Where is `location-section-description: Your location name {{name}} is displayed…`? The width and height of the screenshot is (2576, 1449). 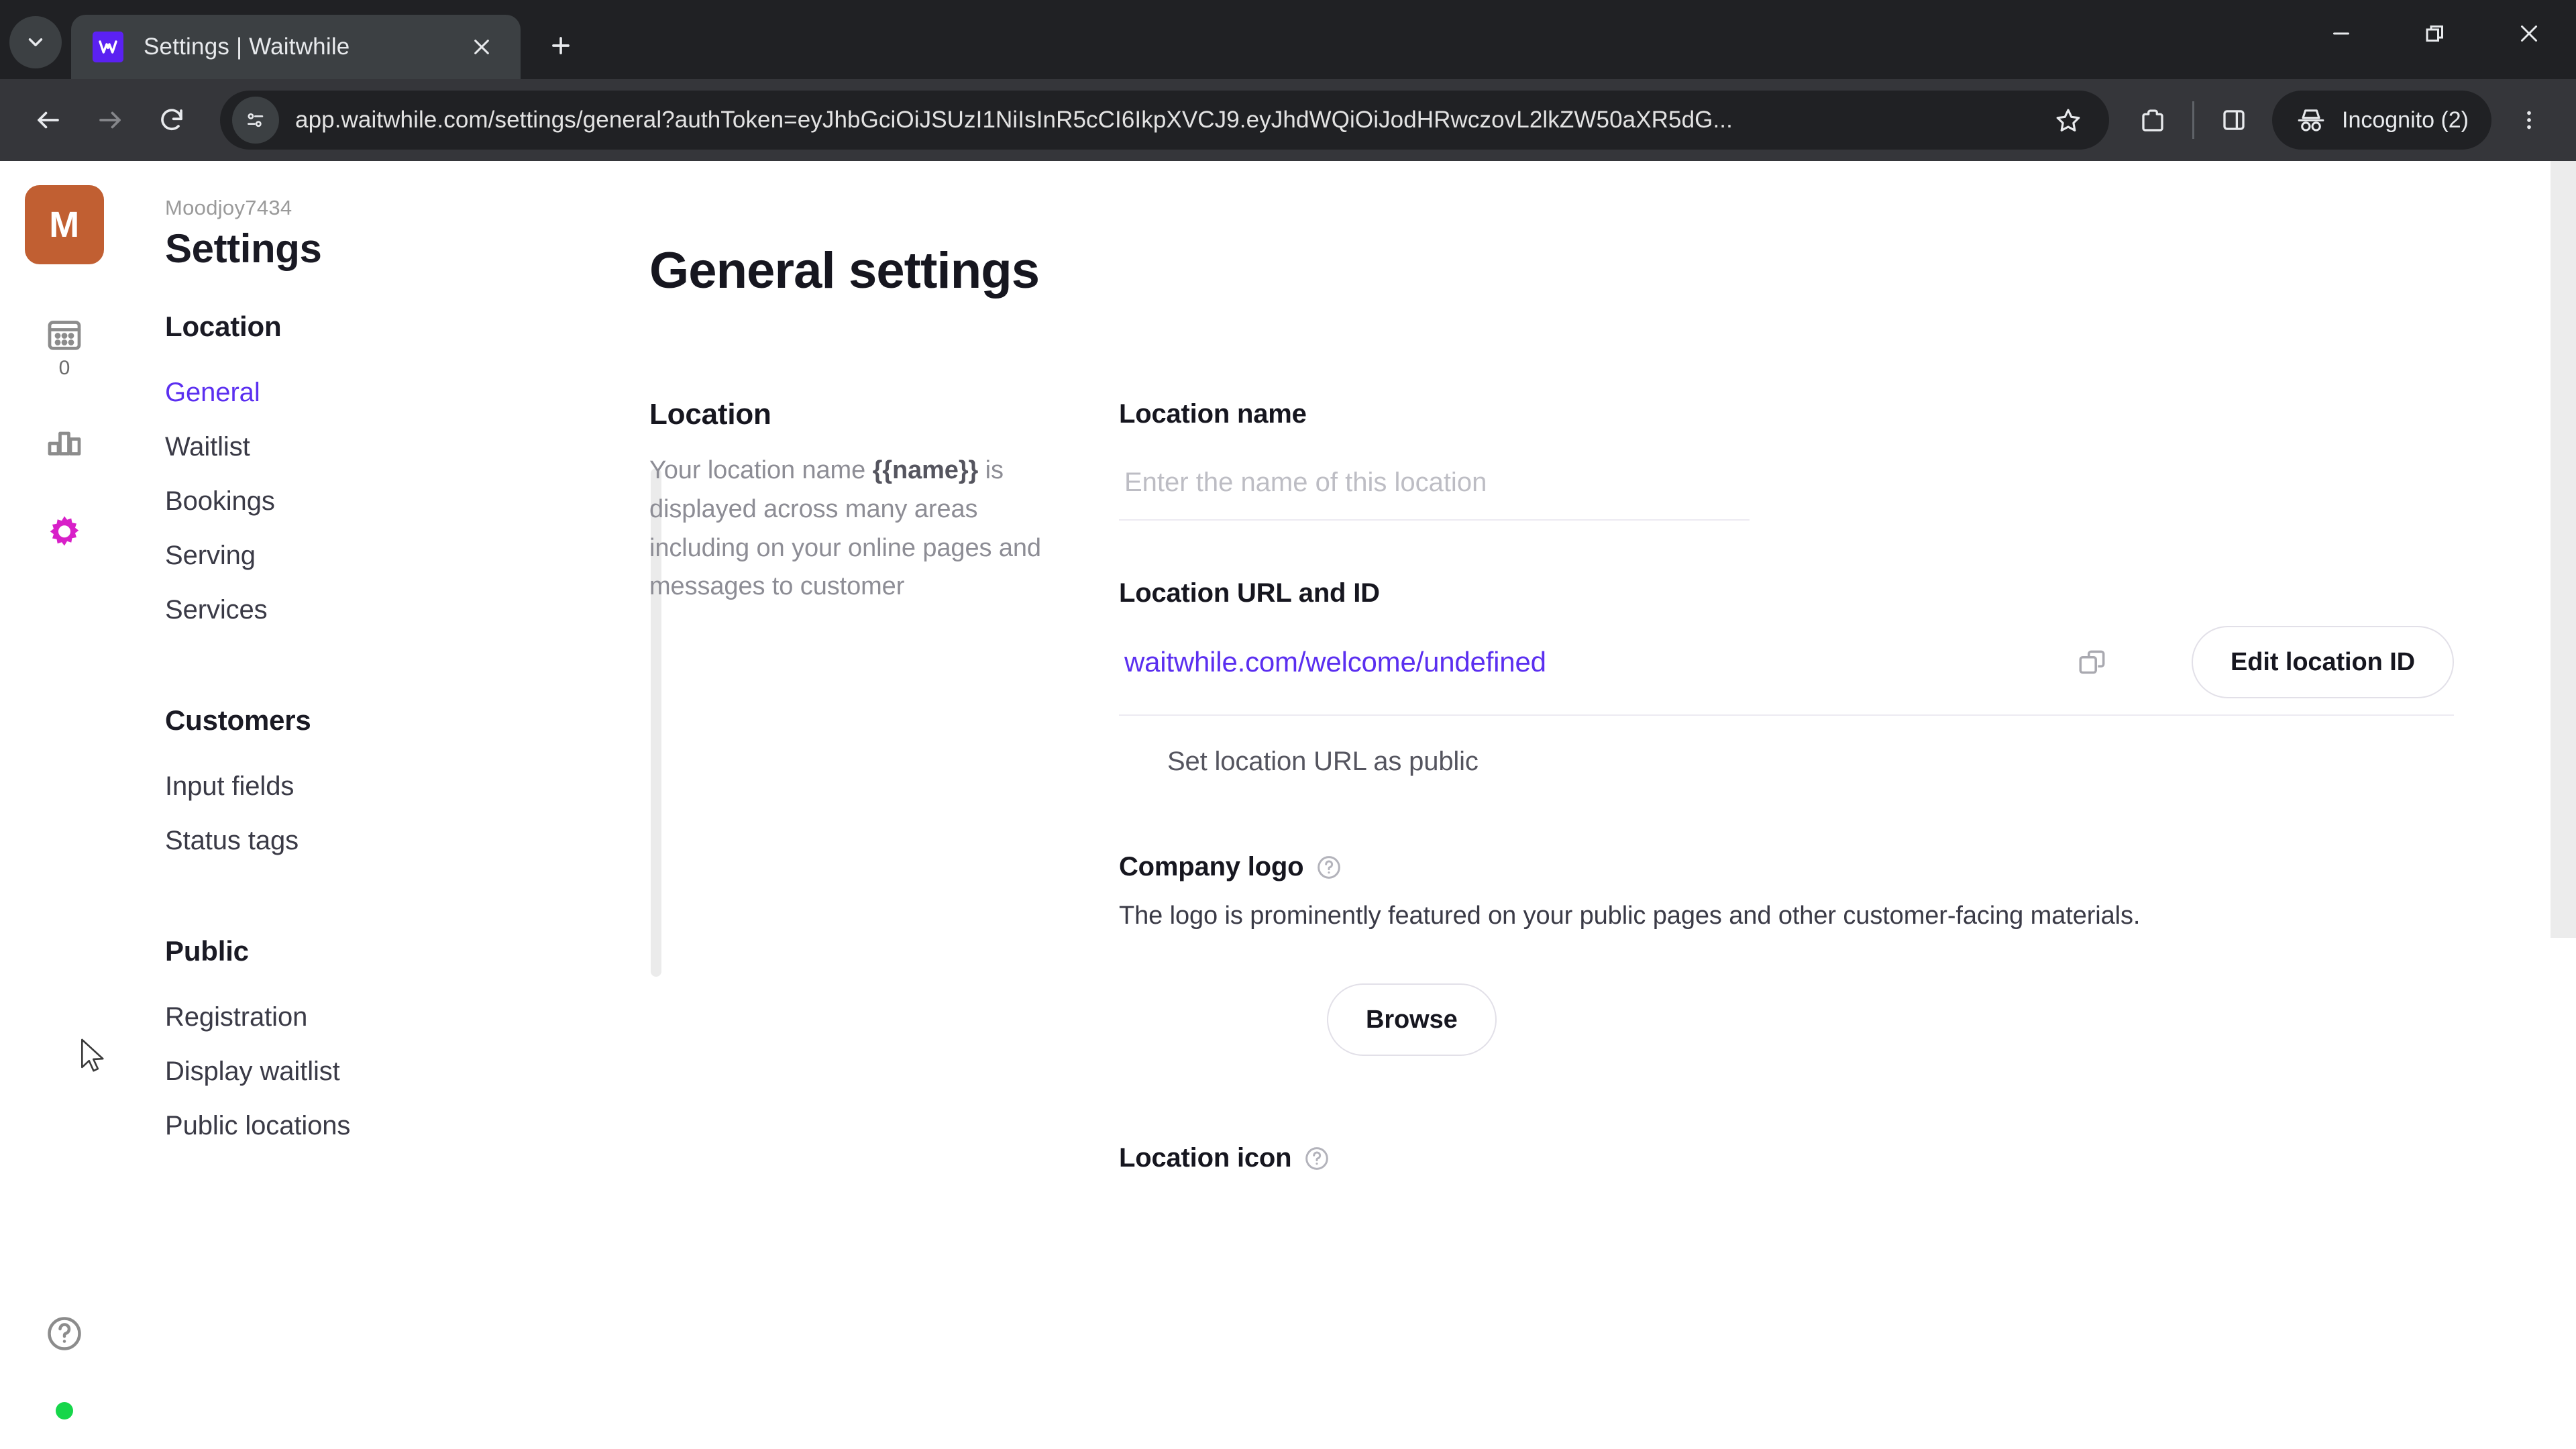
location-section-description: Your location name {{name}} is displayed… is located at coordinates (852, 528).